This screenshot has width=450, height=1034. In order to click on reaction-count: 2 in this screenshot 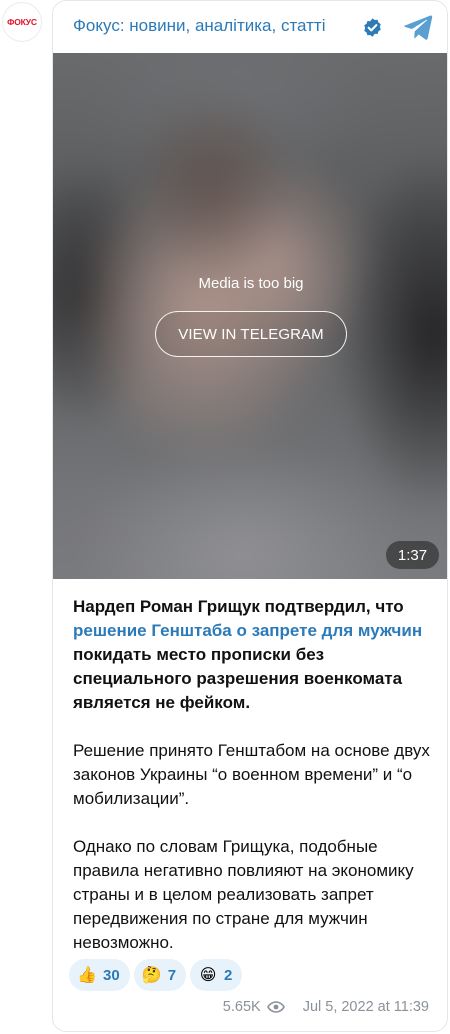, I will do `click(228, 975)`.